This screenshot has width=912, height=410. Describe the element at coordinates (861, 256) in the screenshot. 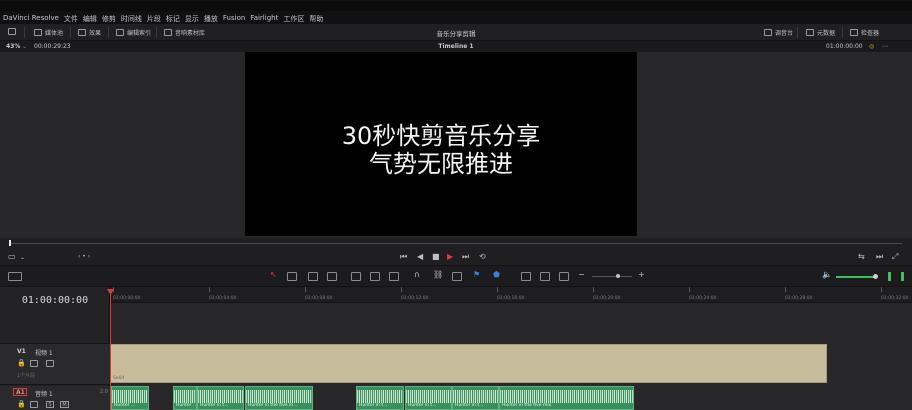

I see `match-frame-icon: ⇆` at that location.